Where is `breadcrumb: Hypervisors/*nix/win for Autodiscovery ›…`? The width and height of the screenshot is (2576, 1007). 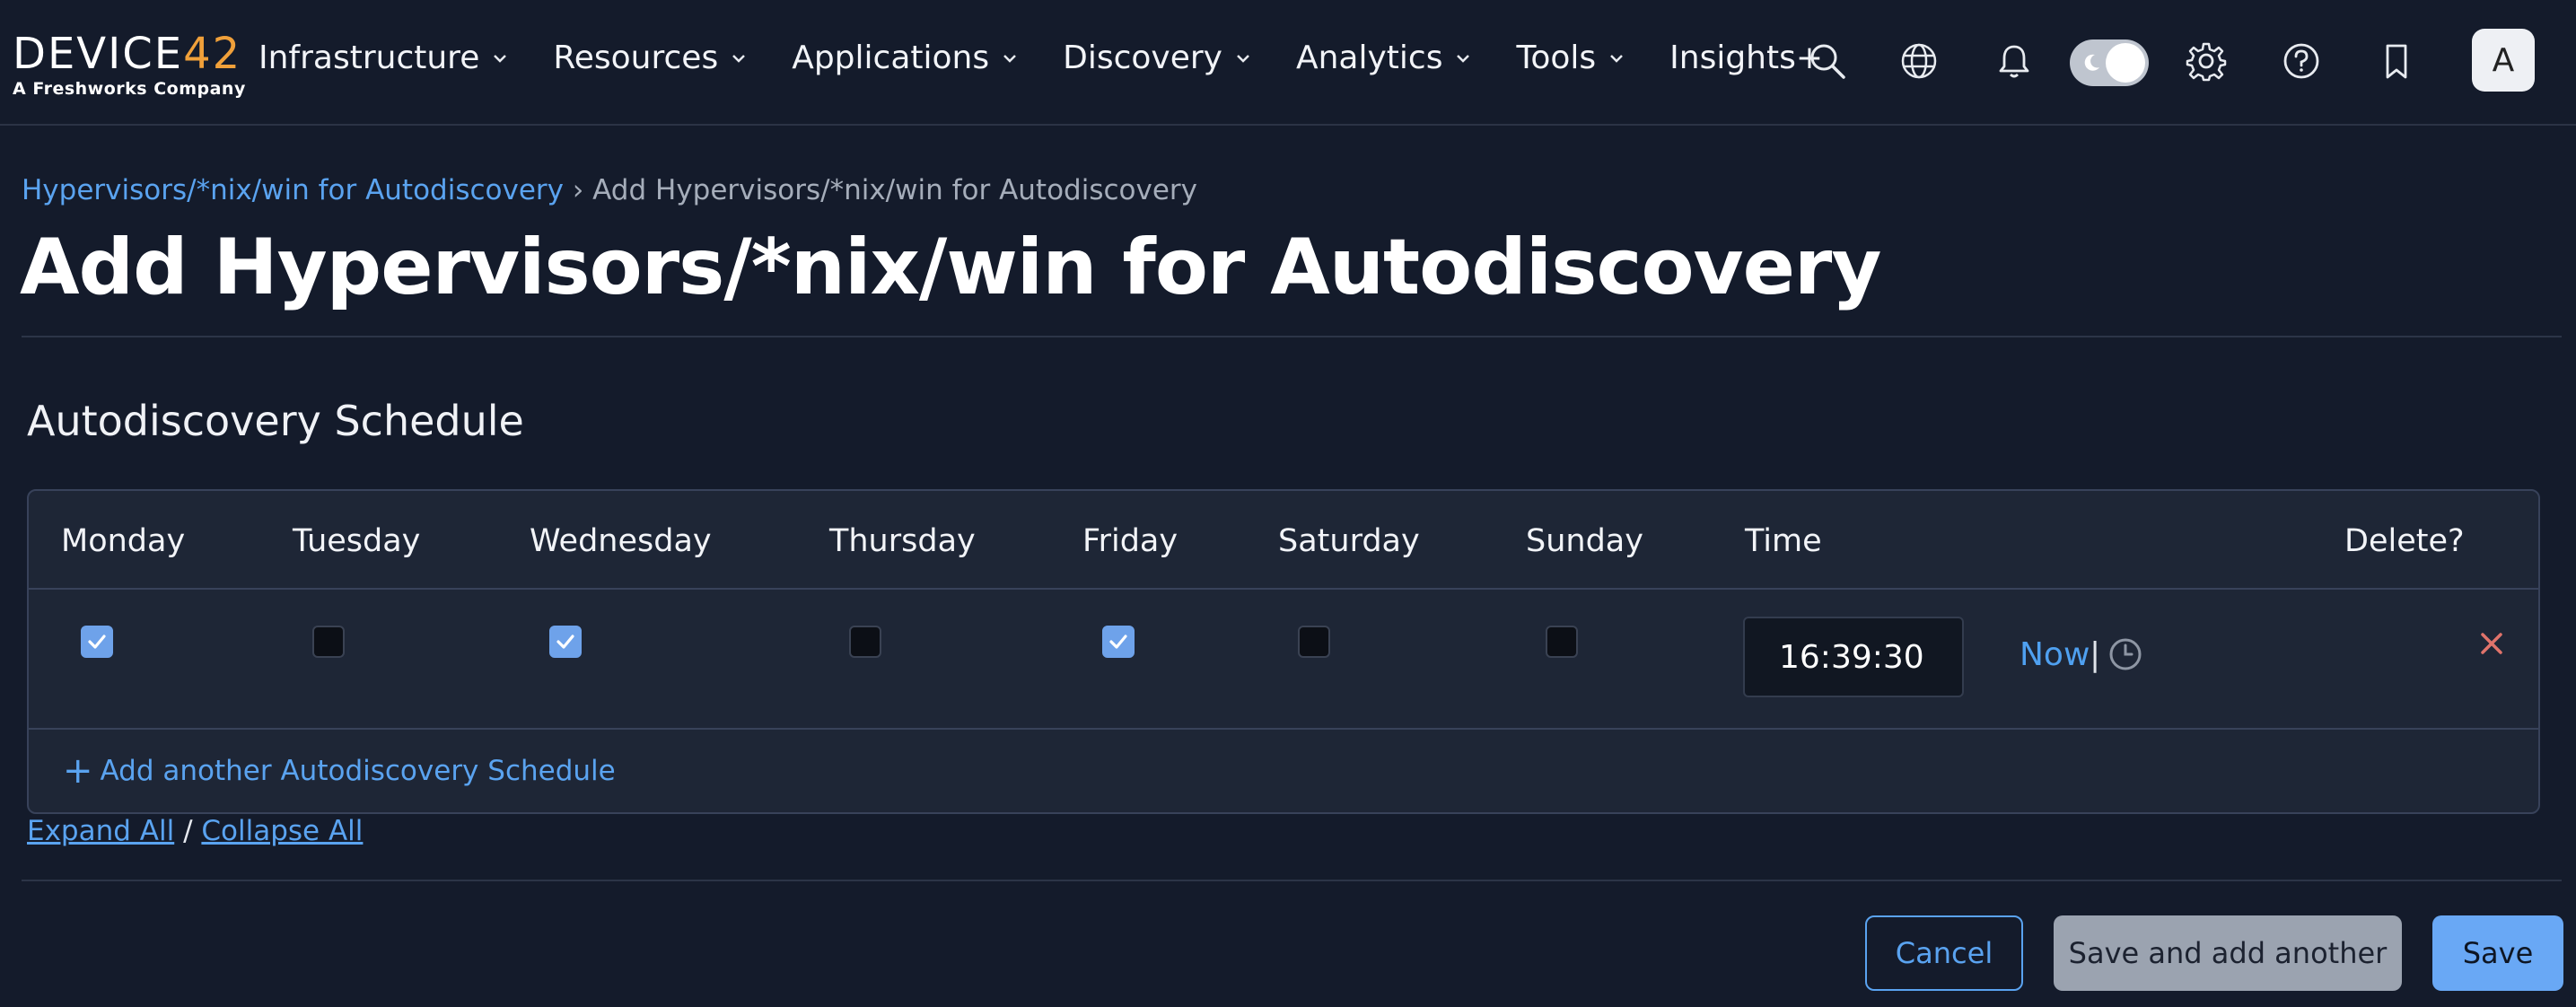
breadcrumb: Hypervisors/*nix/win for Autodiscovery ›… is located at coordinates (609, 190).